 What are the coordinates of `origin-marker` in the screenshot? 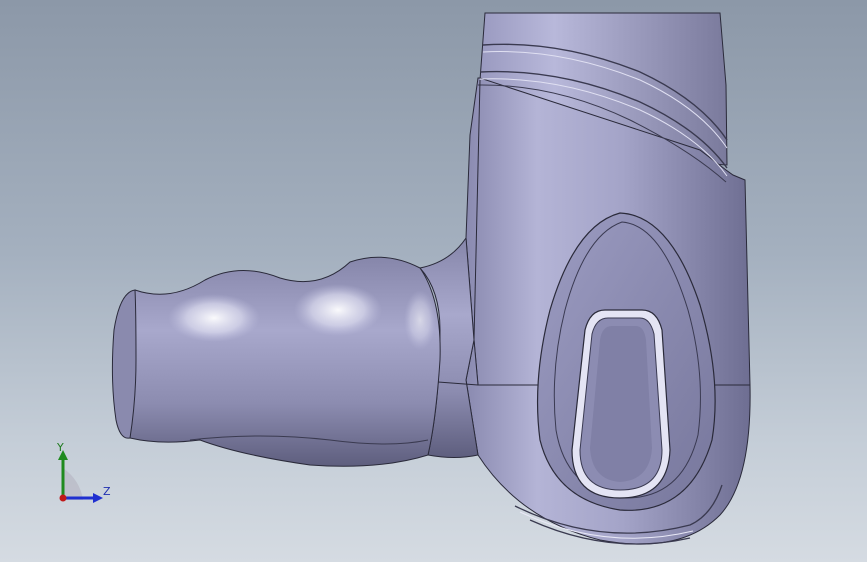 It's located at (63, 498).